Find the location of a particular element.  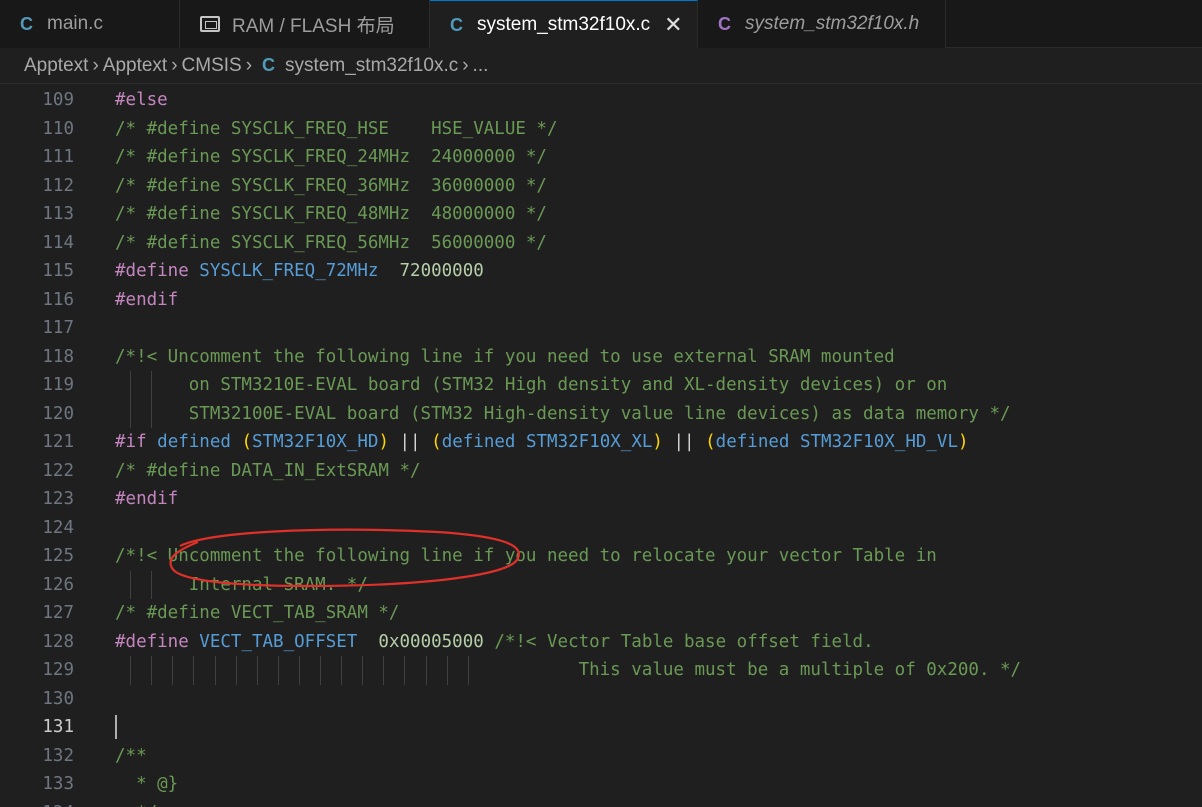

line-number: 111 is located at coordinates (58, 157).